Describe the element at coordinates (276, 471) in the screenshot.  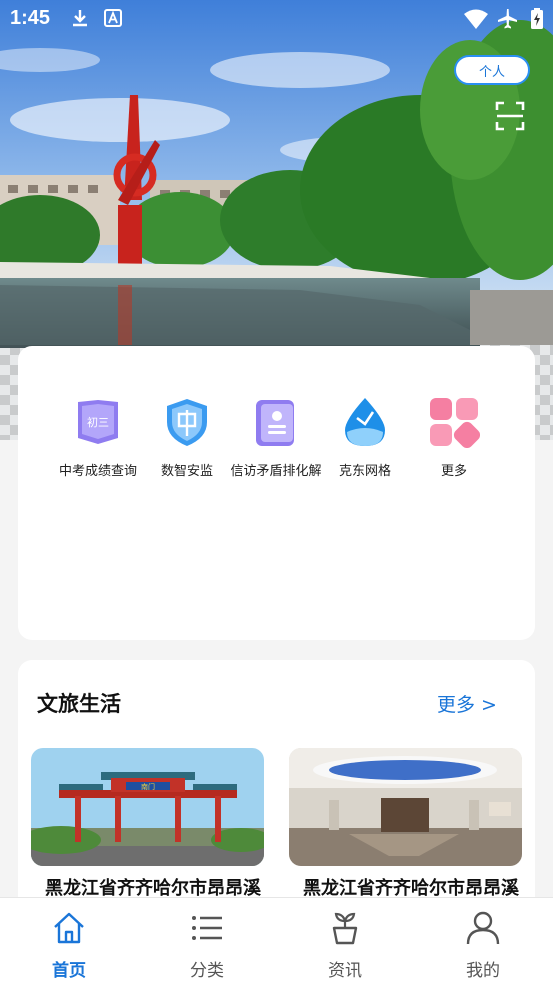
I see `service-label: 信访矛盾排化解` at that location.